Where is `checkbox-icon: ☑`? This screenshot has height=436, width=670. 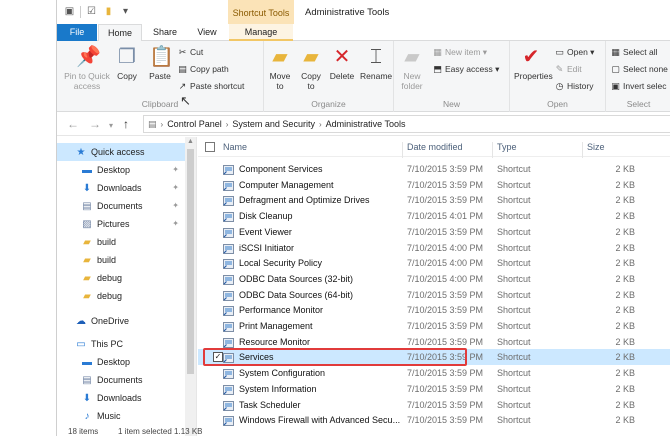
checkbox-icon: ☑ is located at coordinates (91, 11).